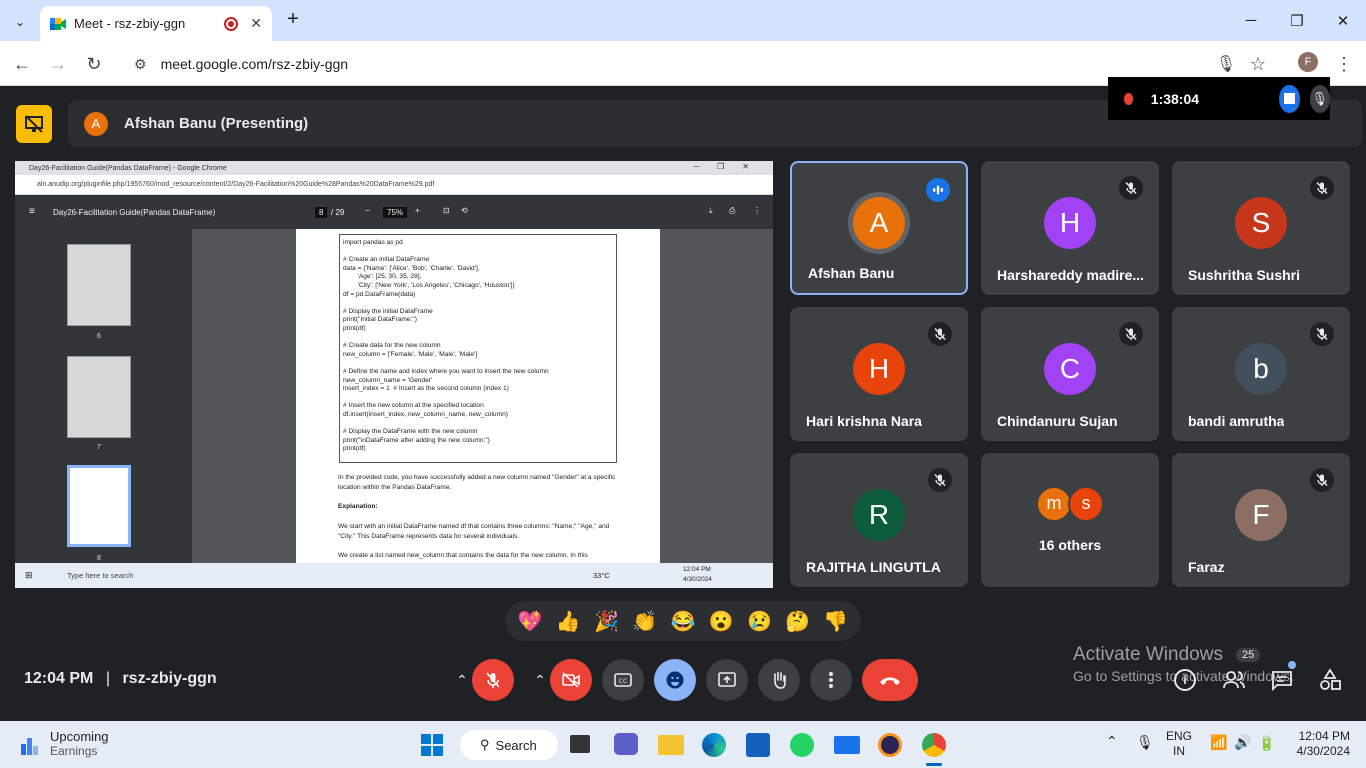 The width and height of the screenshot is (1366, 768). Describe the element at coordinates (231, 23) in the screenshot. I see `recording-indicator-icon` at that location.